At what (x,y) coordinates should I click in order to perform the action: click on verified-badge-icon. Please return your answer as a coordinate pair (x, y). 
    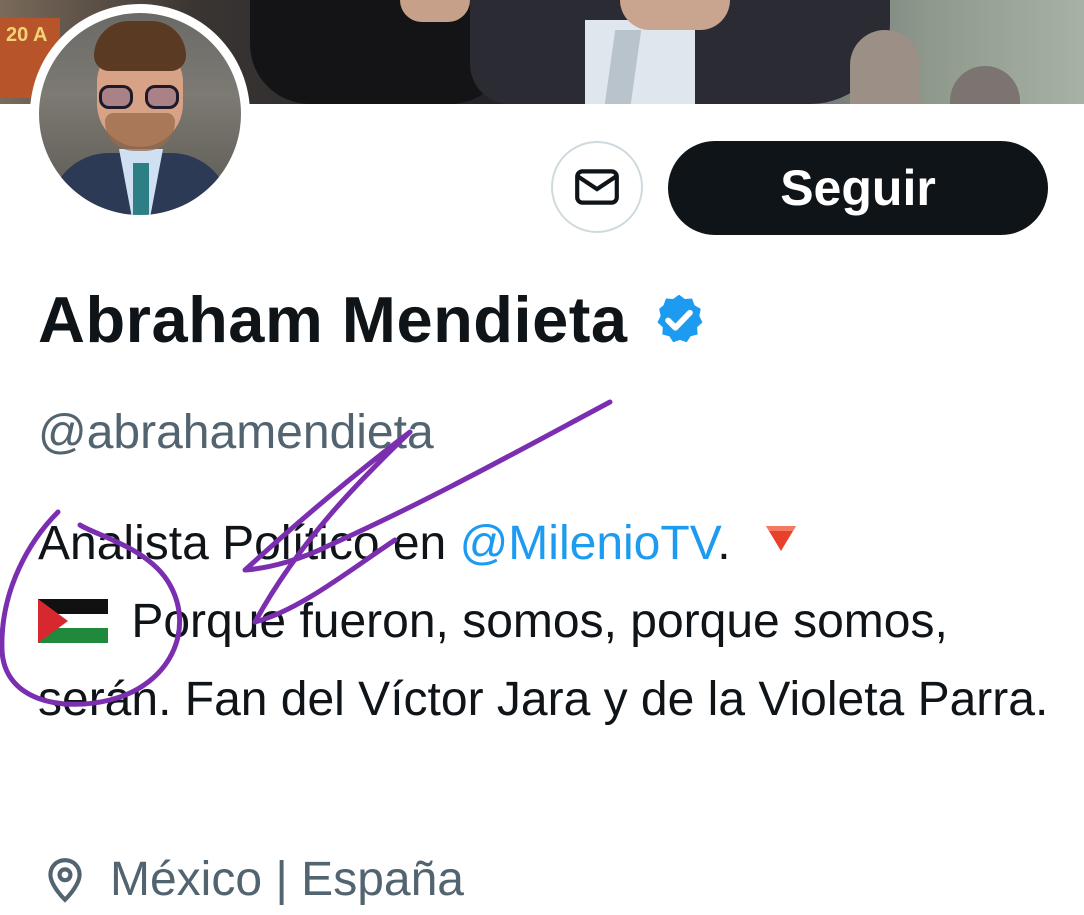
    Looking at the image, I should click on (679, 320).